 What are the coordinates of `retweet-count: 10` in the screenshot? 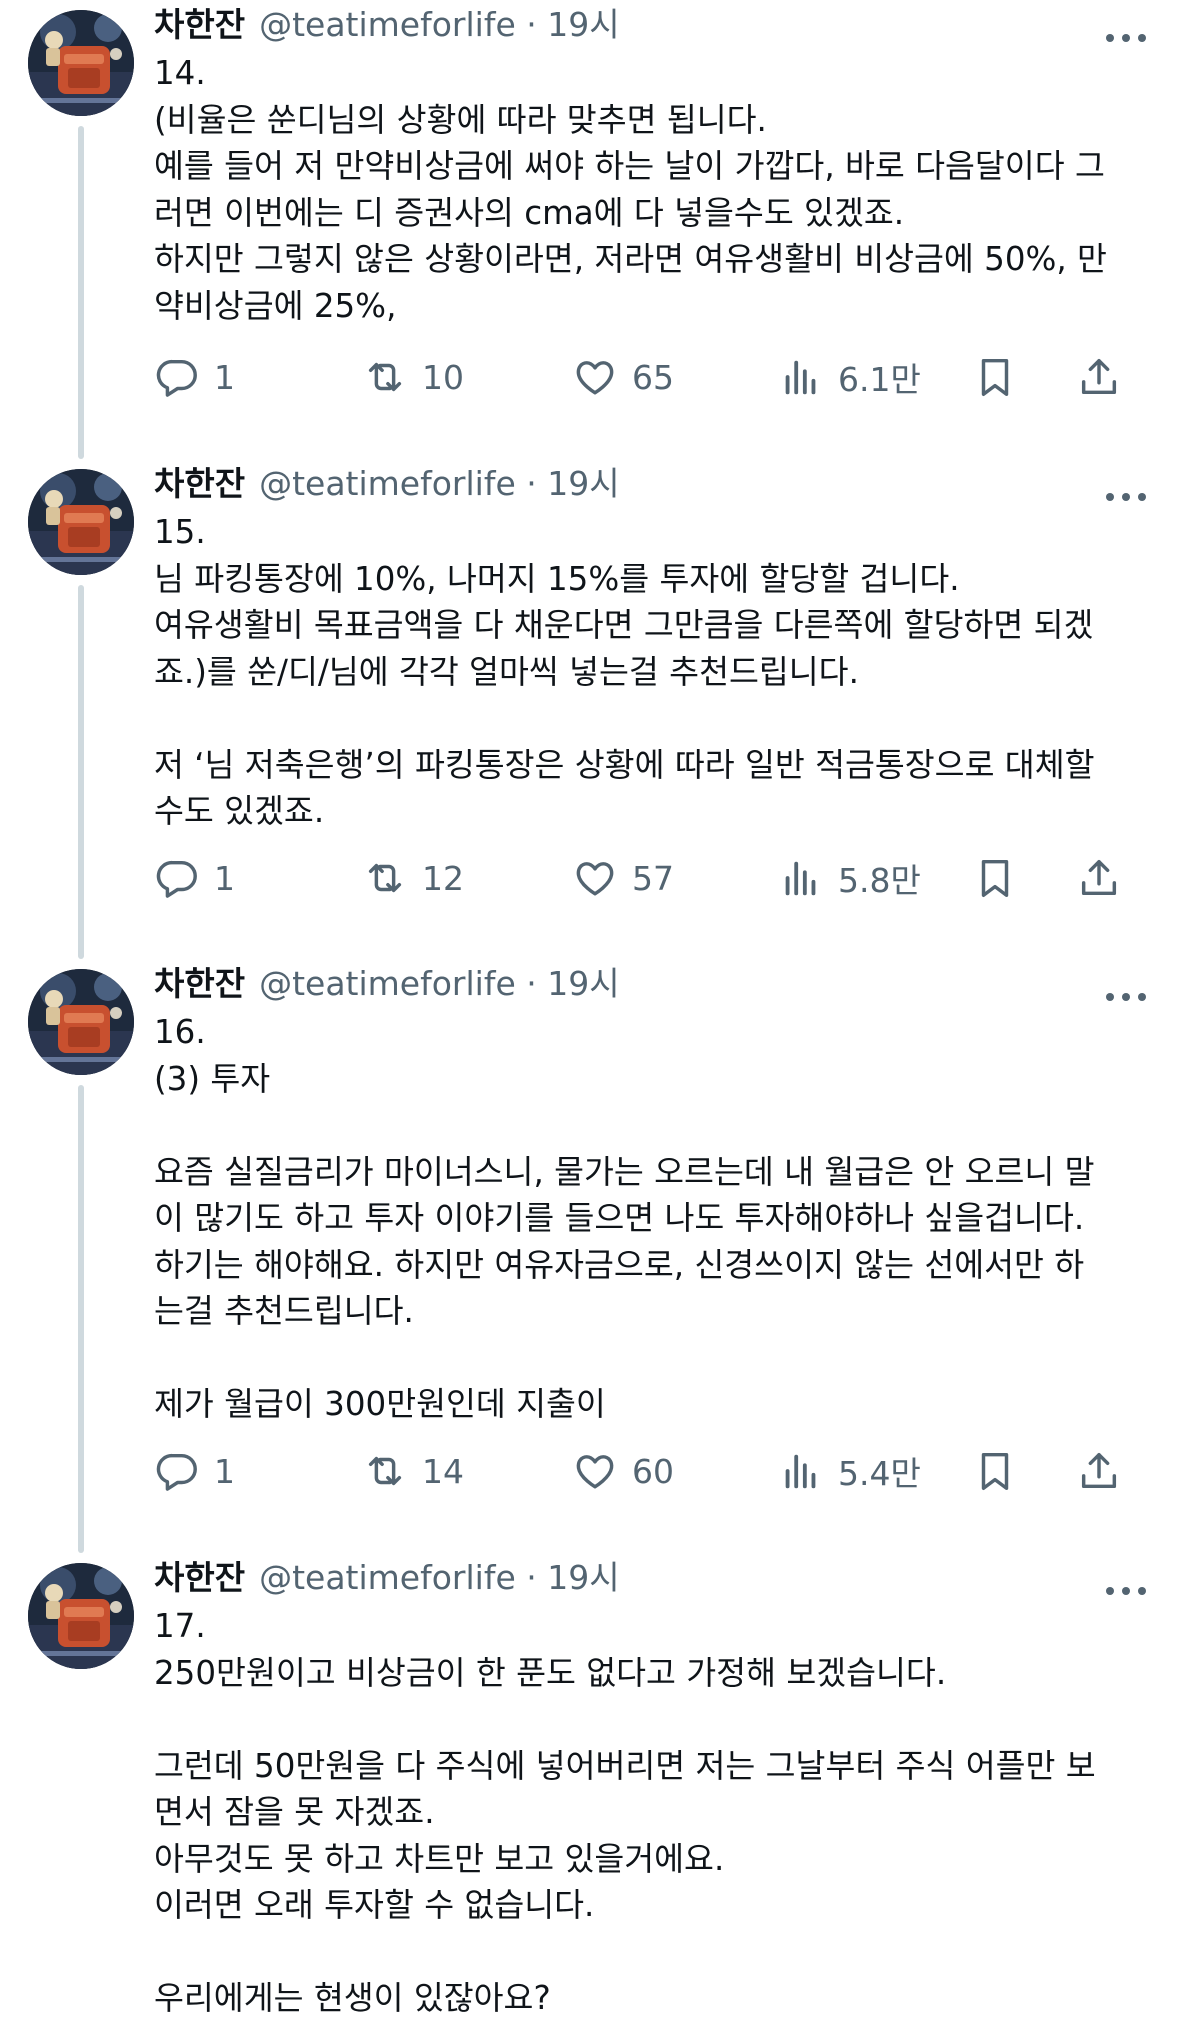 It's located at (443, 377).